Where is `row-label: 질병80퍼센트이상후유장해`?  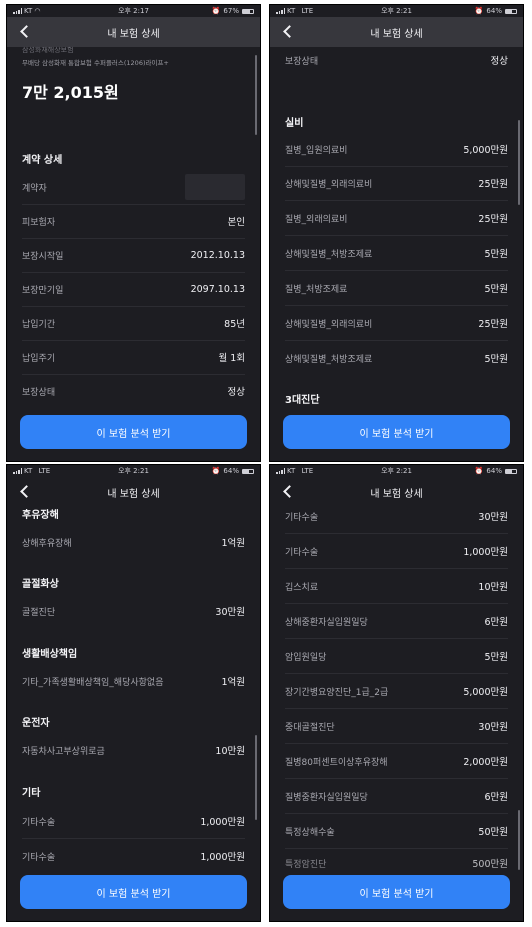
row-label: 질병80퍼센트이상후유장해 is located at coordinates (336, 762).